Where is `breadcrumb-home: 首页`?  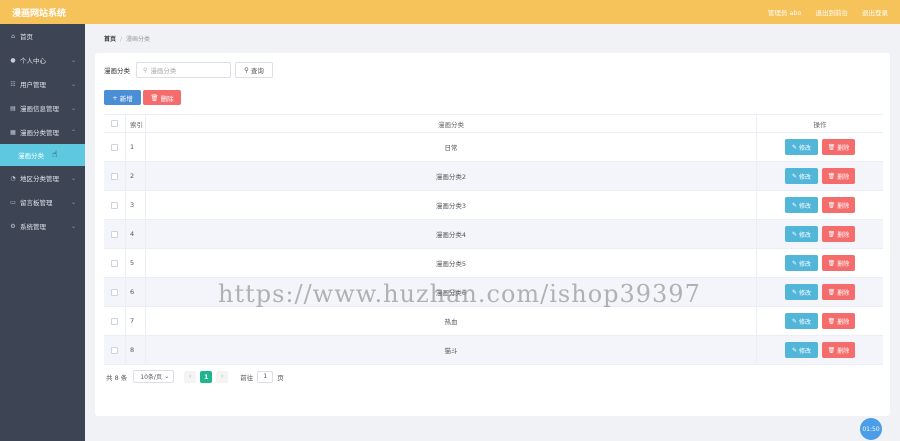
breadcrumb-home: 首页 is located at coordinates (110, 39).